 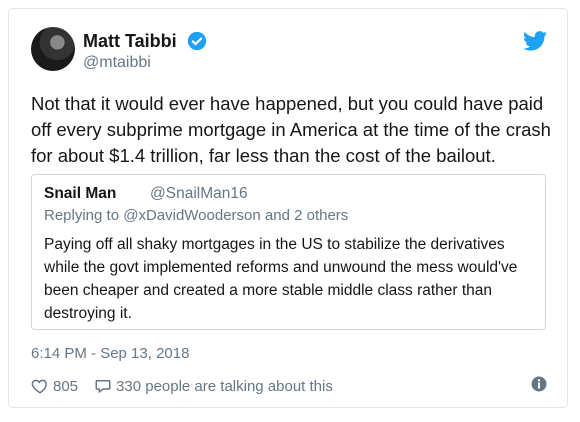 I want to click on like-count: 805, so click(x=65, y=386).